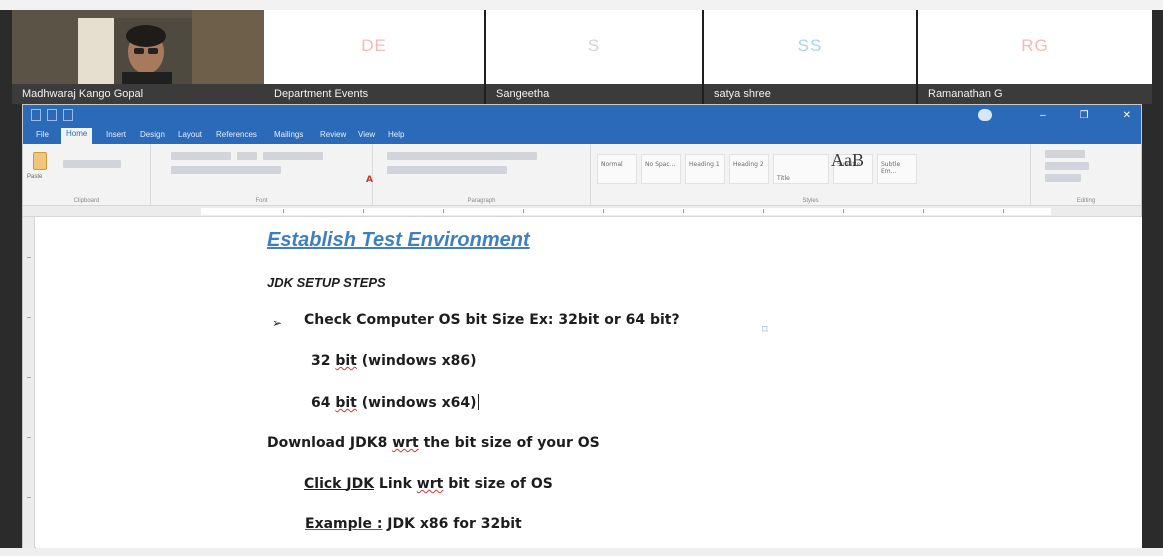 This screenshot has width=1163, height=556. What do you see at coordinates (87, 175) in the screenshot?
I see `ribbon-group-clipboard: Paste Clipboard` at bounding box center [87, 175].